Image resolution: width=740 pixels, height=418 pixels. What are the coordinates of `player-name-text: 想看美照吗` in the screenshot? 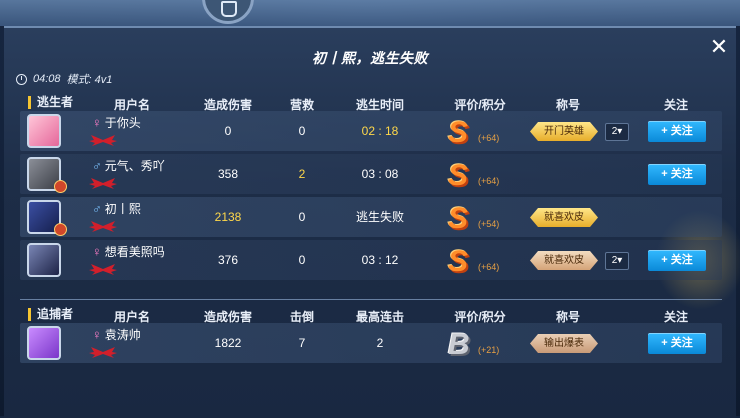 It's located at (134, 252).